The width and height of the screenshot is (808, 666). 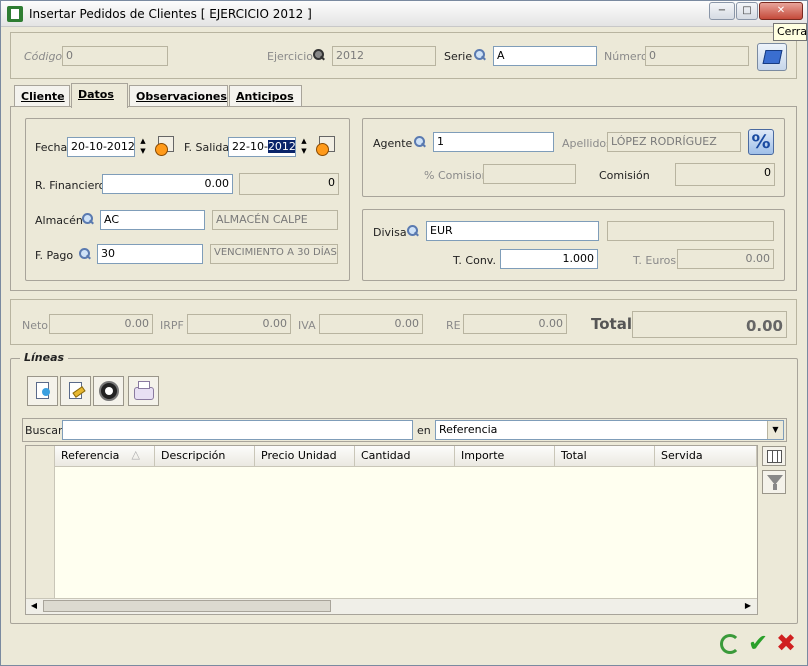 What do you see at coordinates (725, 259) in the screenshot?
I see `teuros-field: 0.00` at bounding box center [725, 259].